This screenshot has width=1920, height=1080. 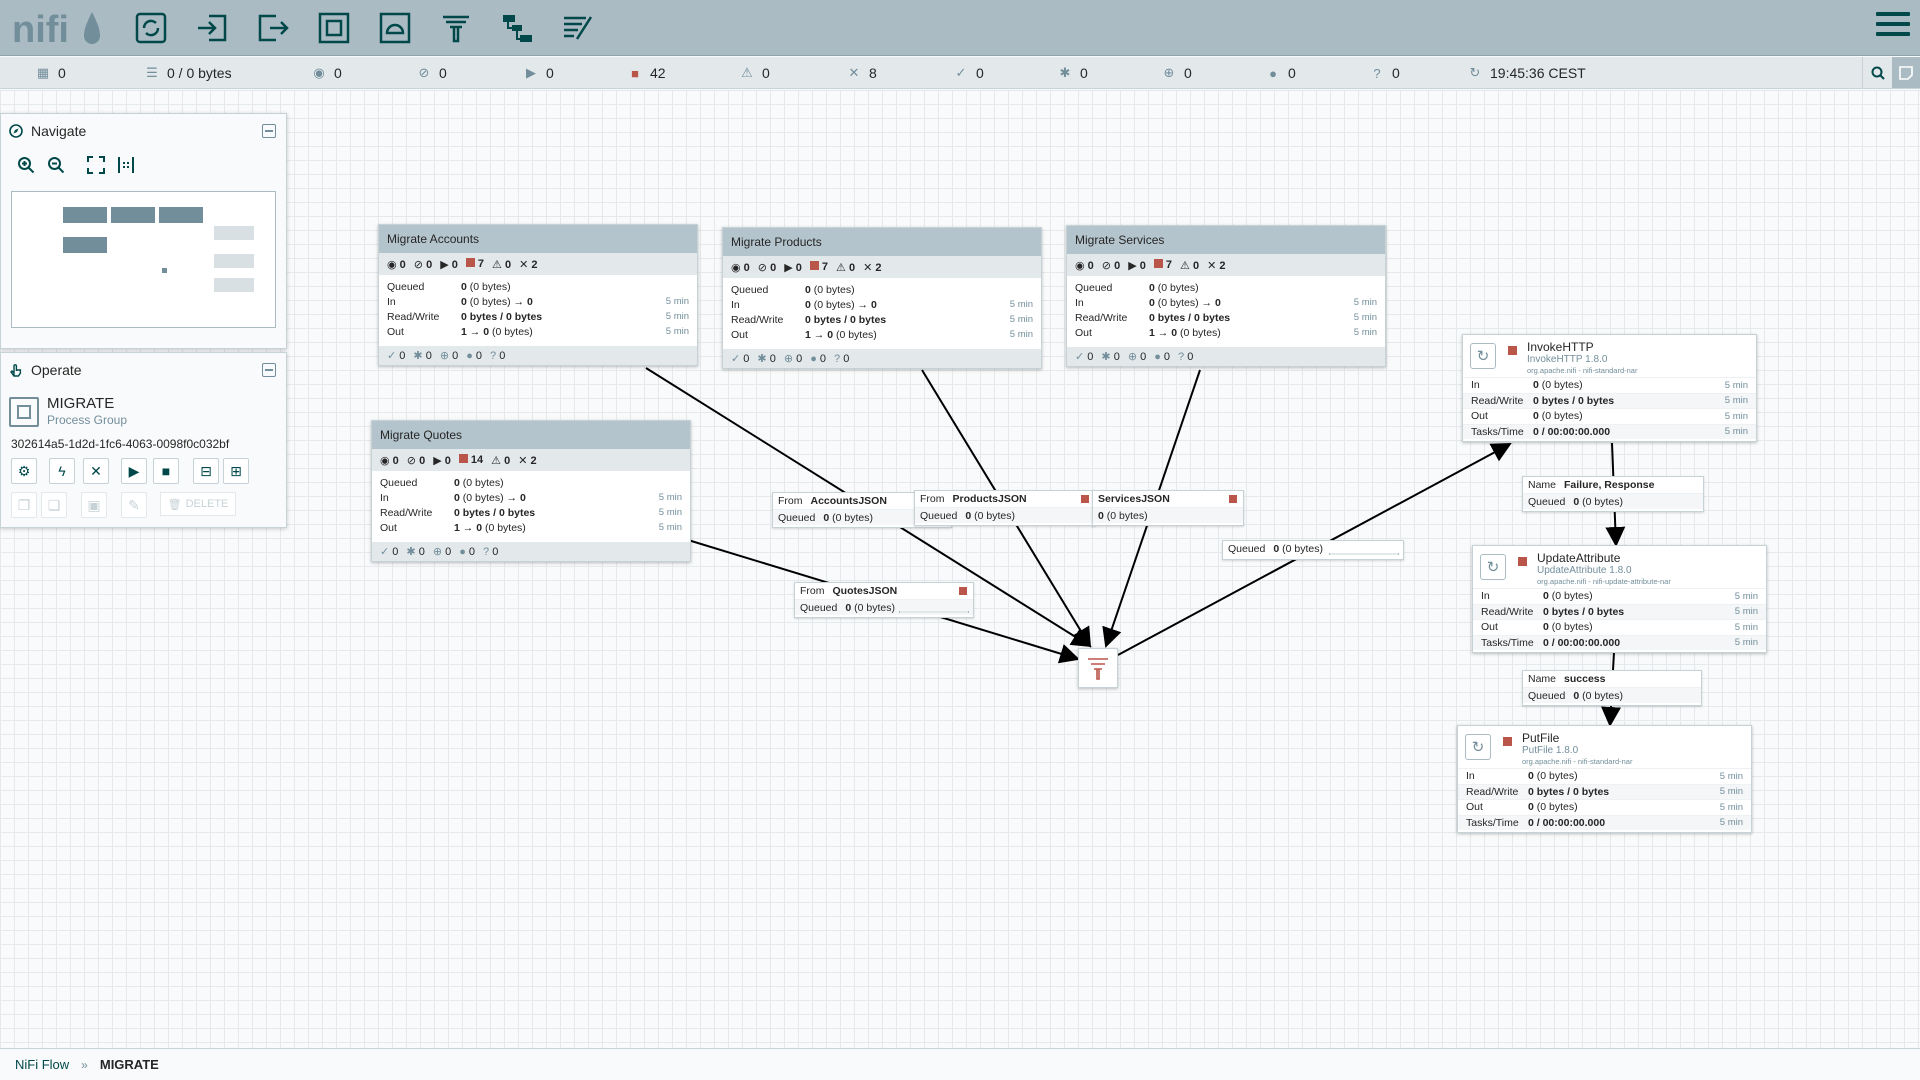 I want to click on actual-size-button, so click(x=126, y=165).